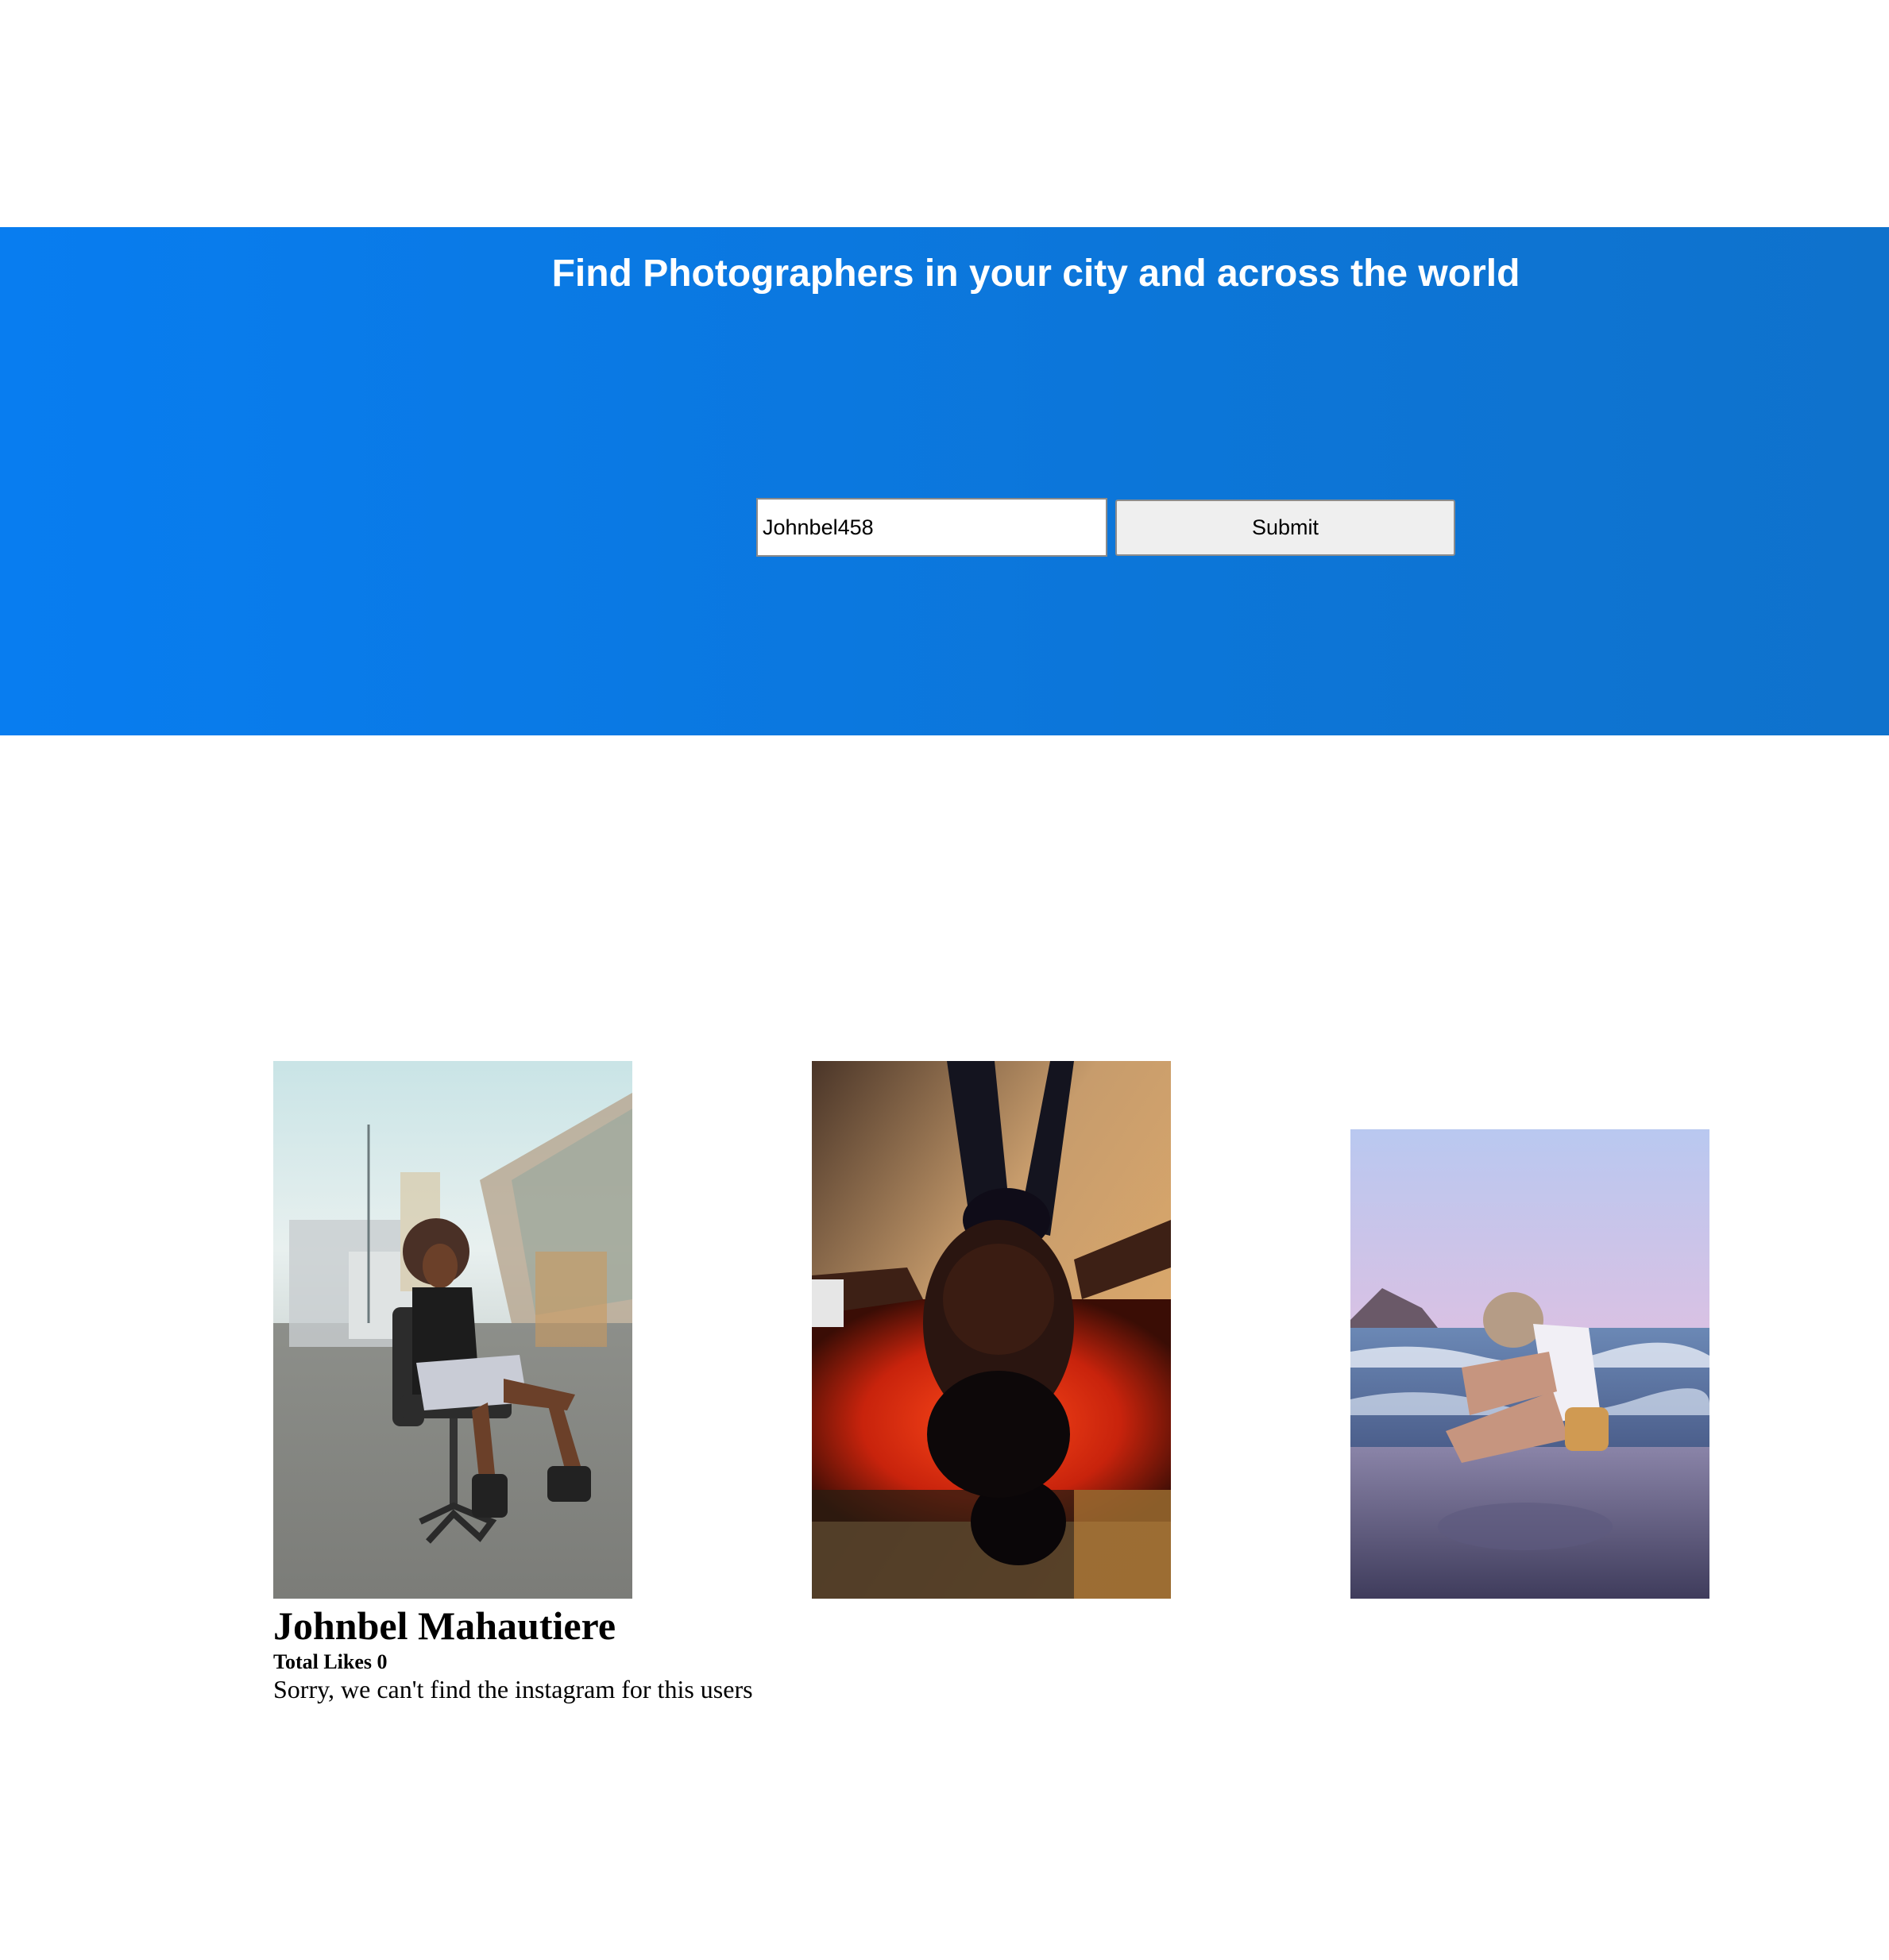 This screenshot has height=1960, width=1889. Describe the element at coordinates (1285, 528) in the screenshot. I see `submit-button: Submit` at that location.